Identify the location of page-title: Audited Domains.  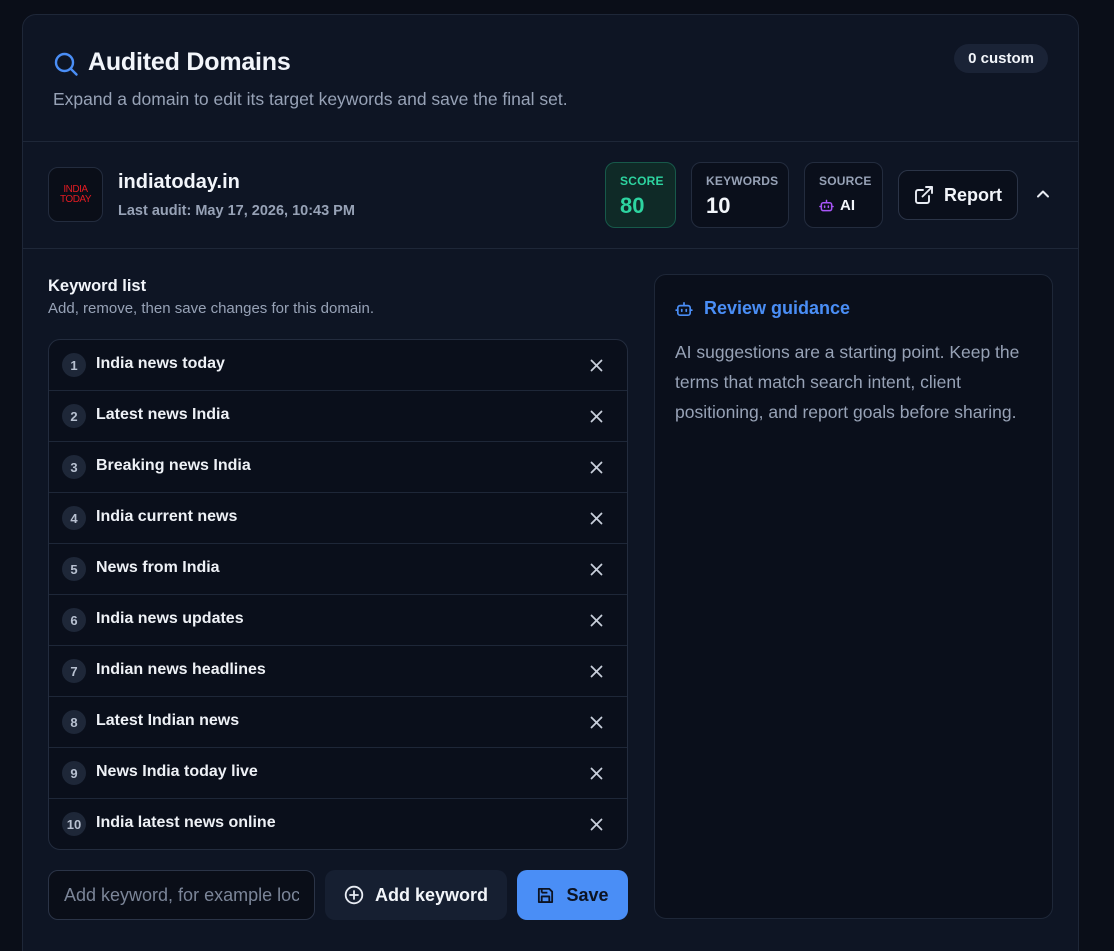
(189, 62).